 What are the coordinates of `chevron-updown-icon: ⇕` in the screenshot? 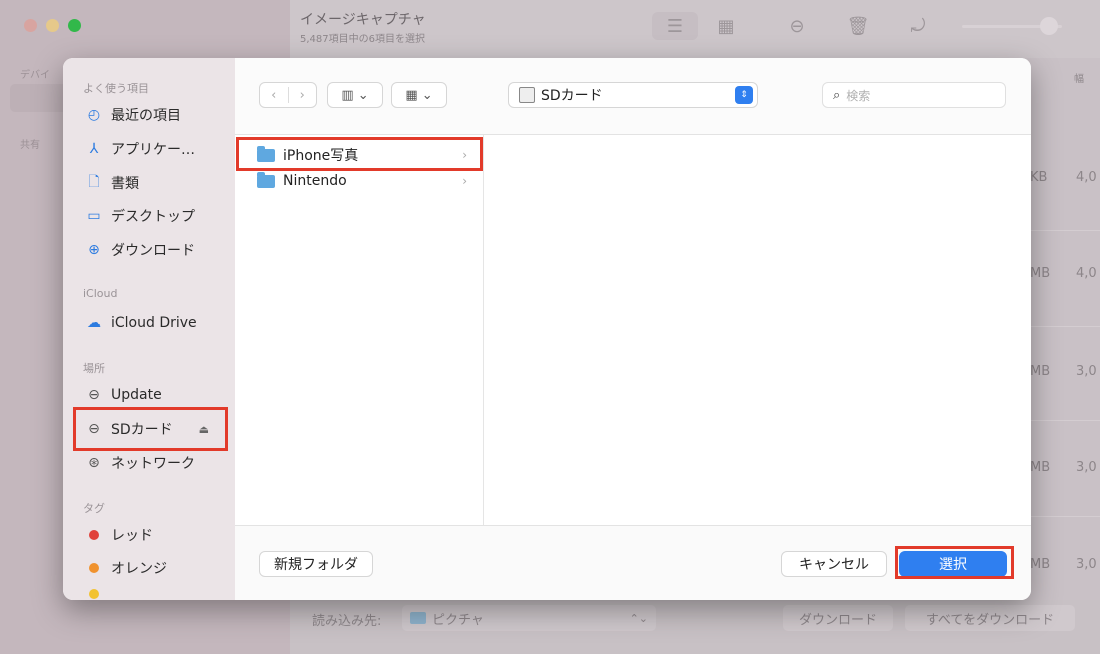 It's located at (744, 95).